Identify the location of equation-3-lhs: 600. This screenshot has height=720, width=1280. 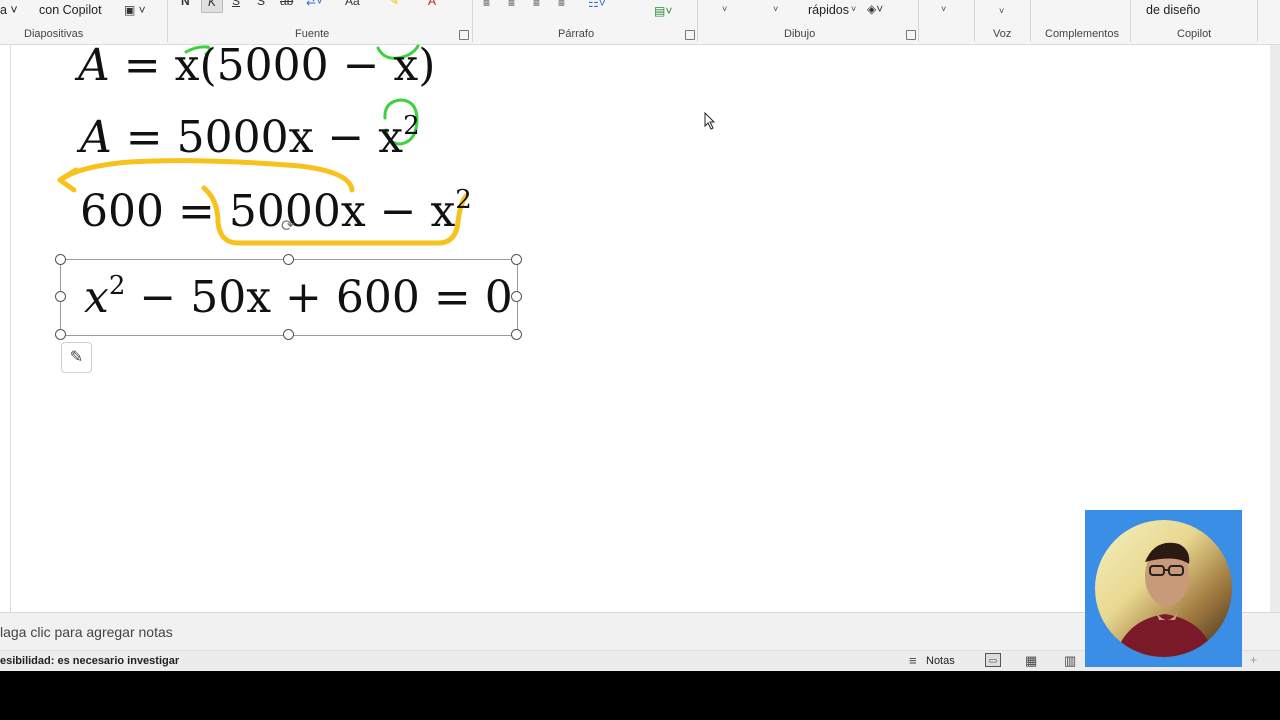
(122, 211).